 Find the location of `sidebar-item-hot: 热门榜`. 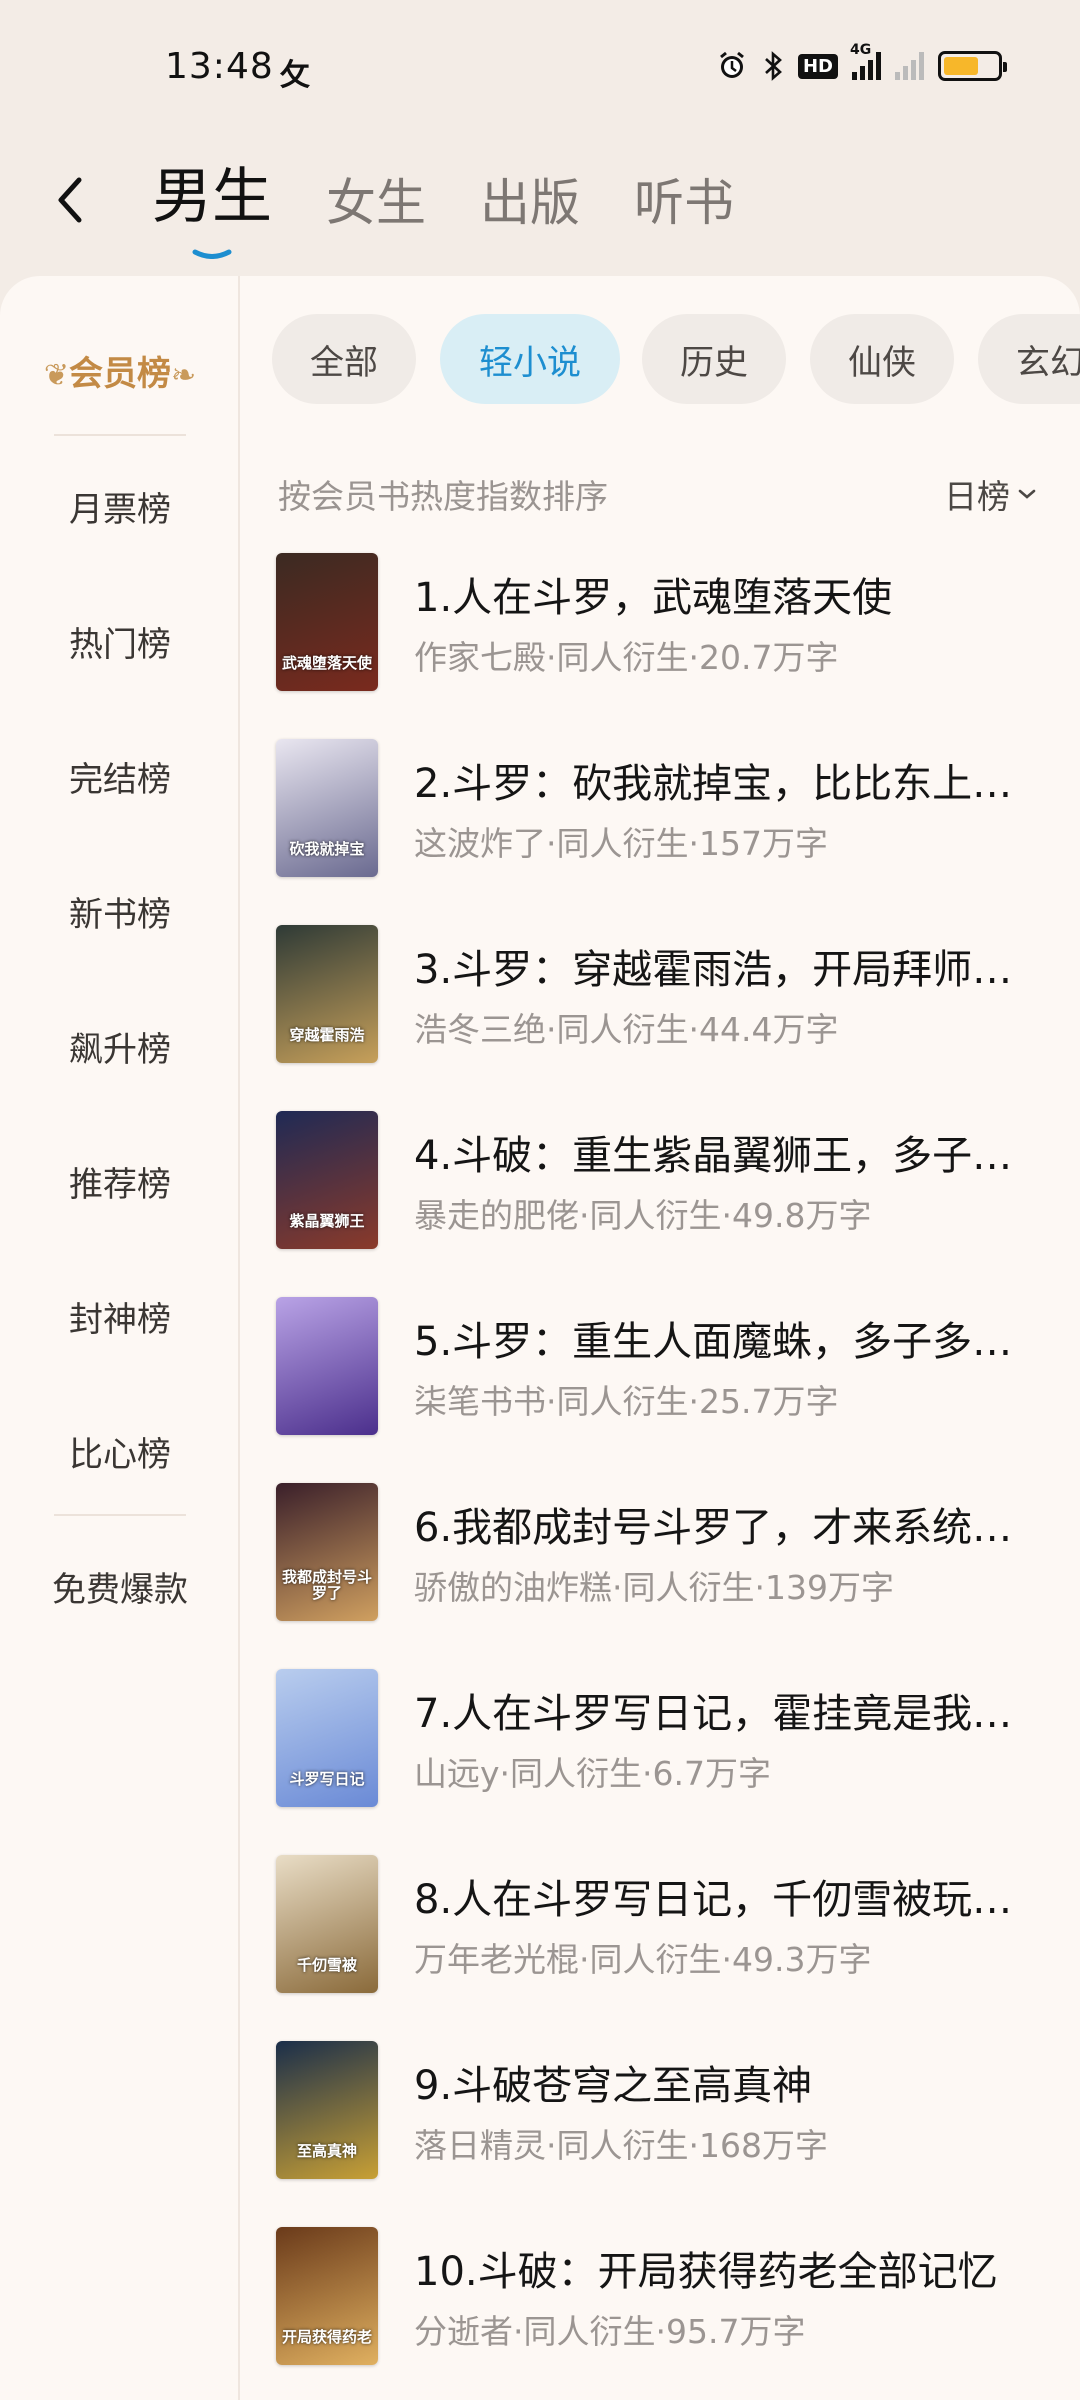

sidebar-item-hot: 热门榜 is located at coordinates (120, 641).